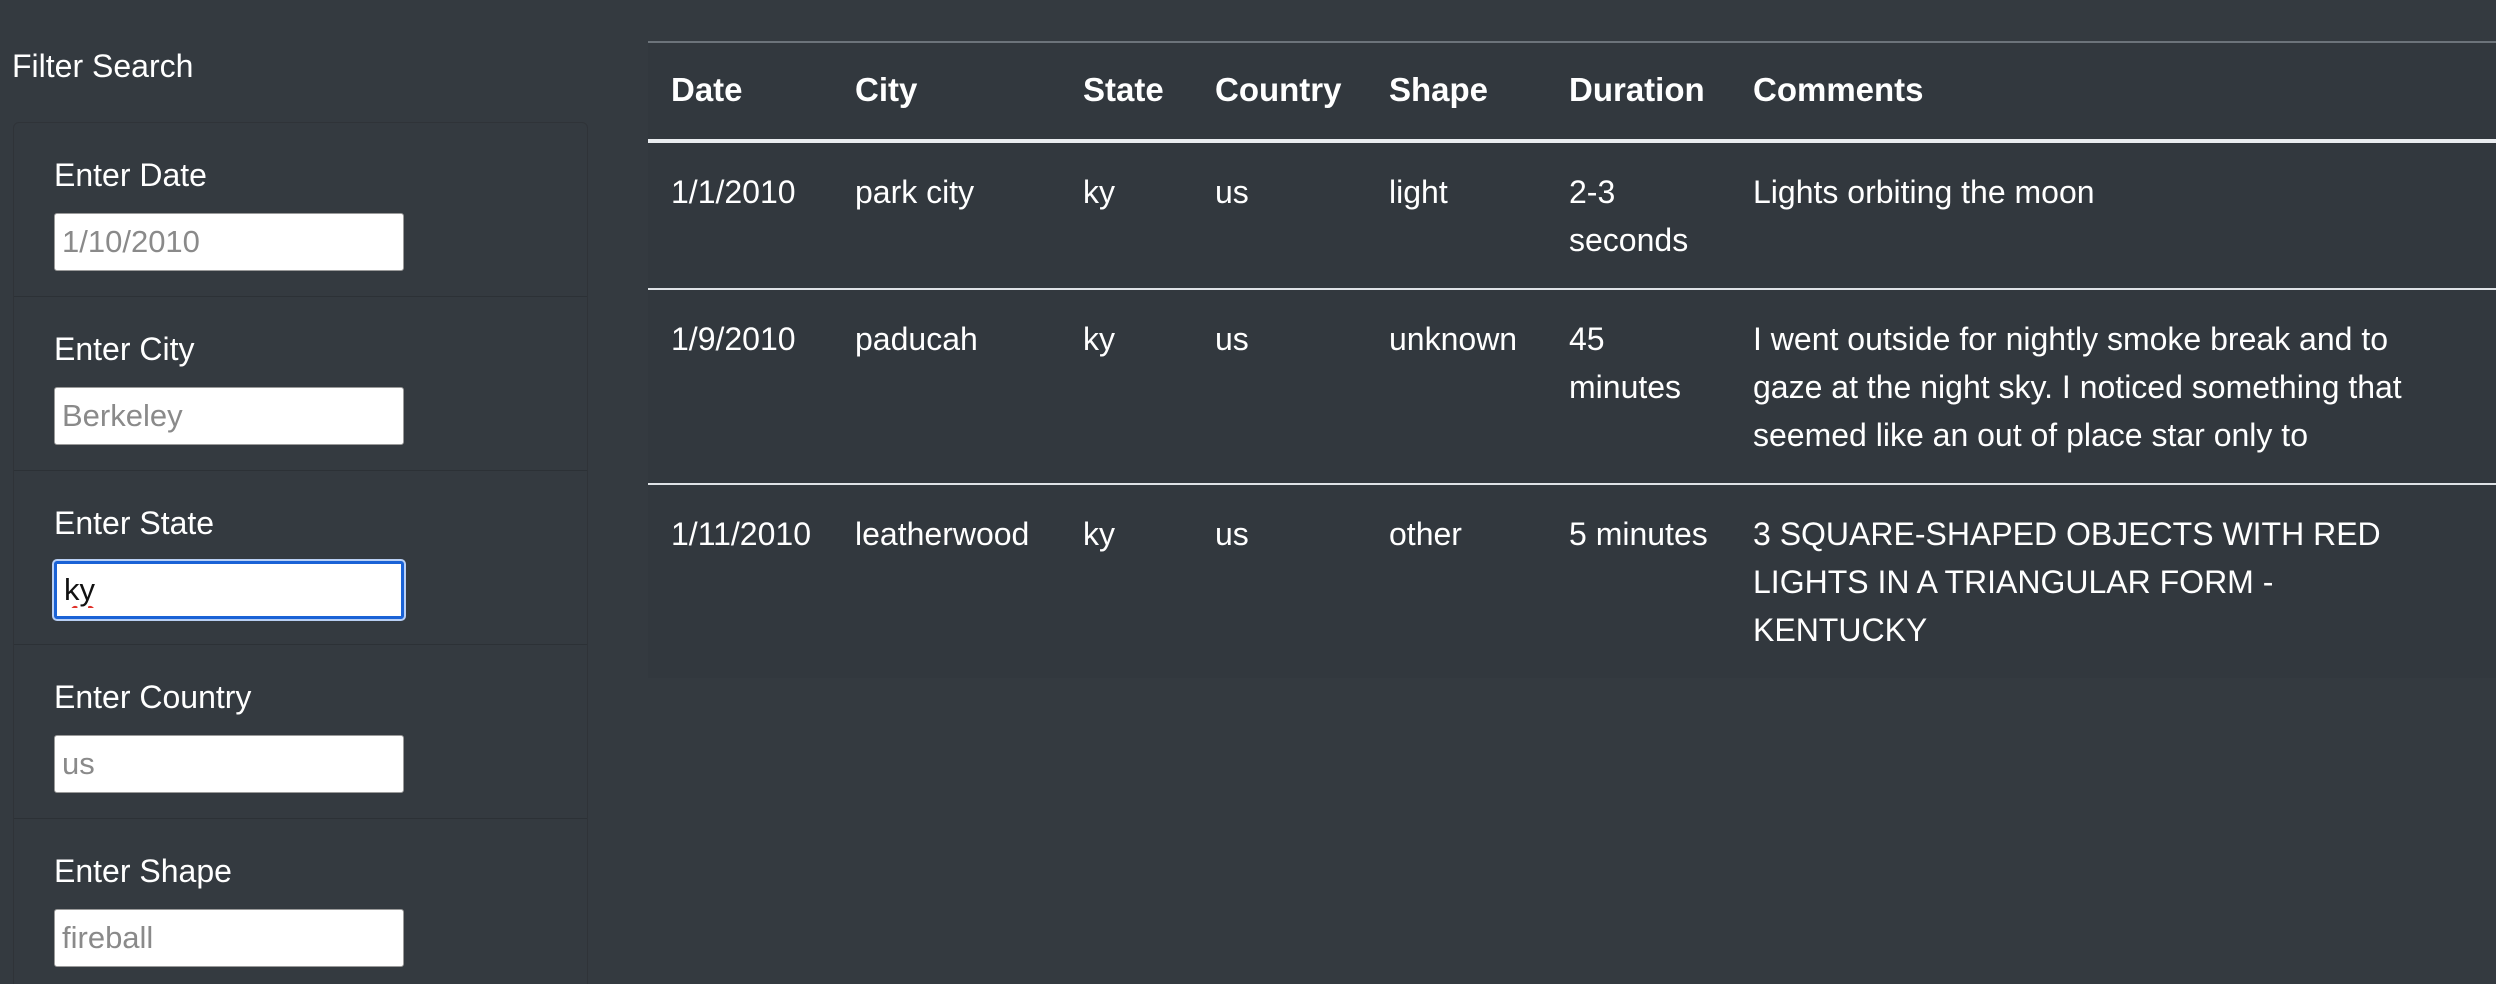 This screenshot has height=984, width=2496. What do you see at coordinates (1425, 534) in the screenshot?
I see `cell-shape: other` at bounding box center [1425, 534].